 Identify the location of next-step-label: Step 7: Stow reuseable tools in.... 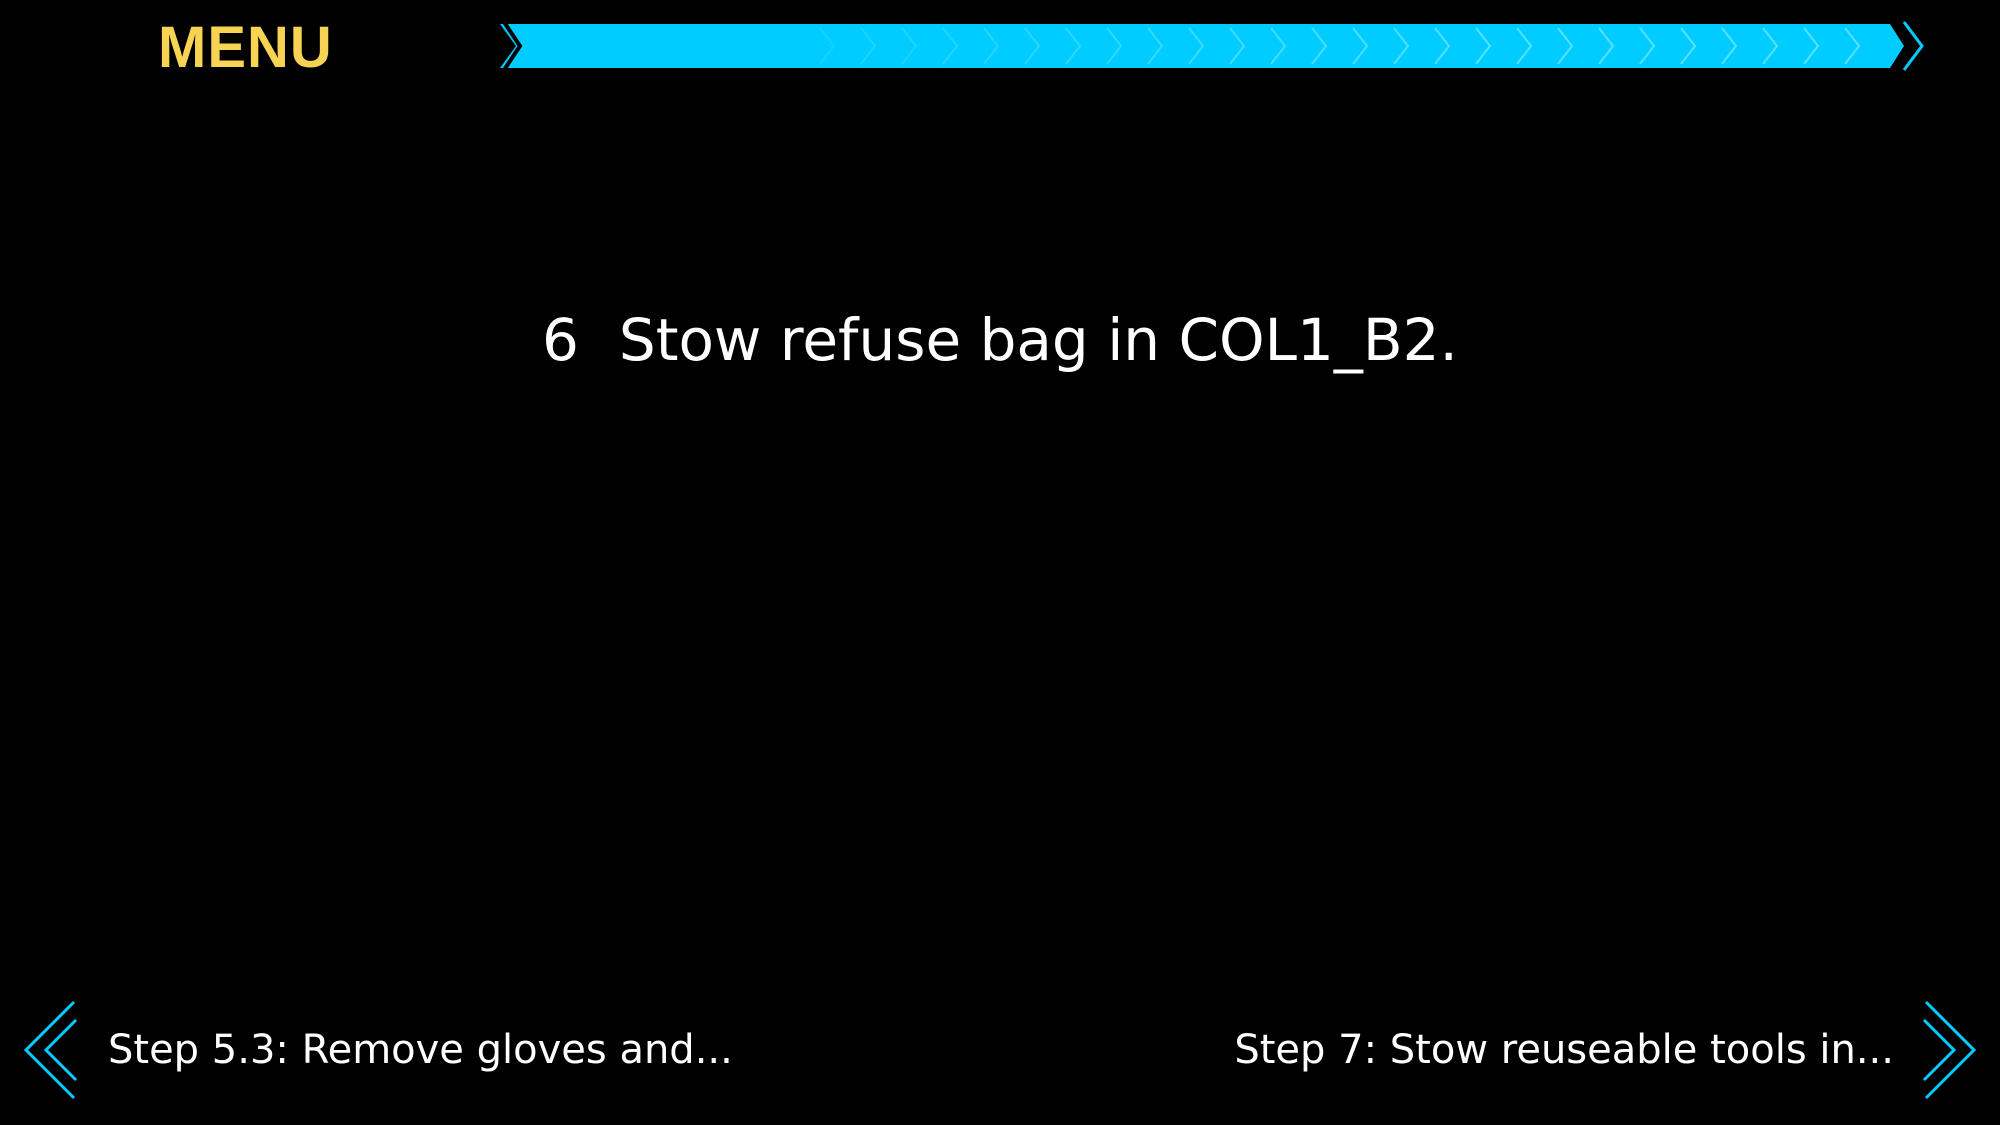
(1564, 1050).